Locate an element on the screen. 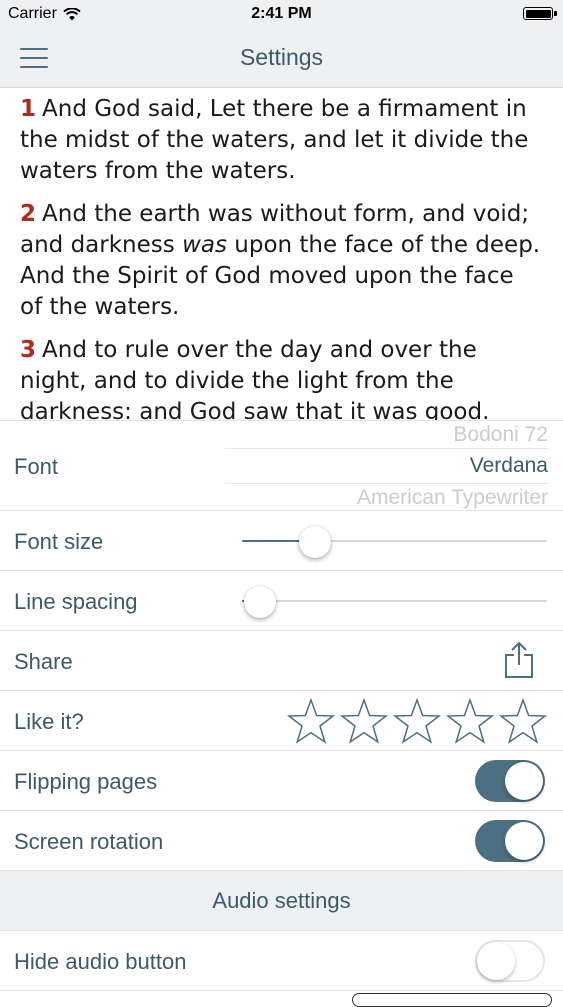  screen-rotation-row: Screen rotation is located at coordinates (281, 841).